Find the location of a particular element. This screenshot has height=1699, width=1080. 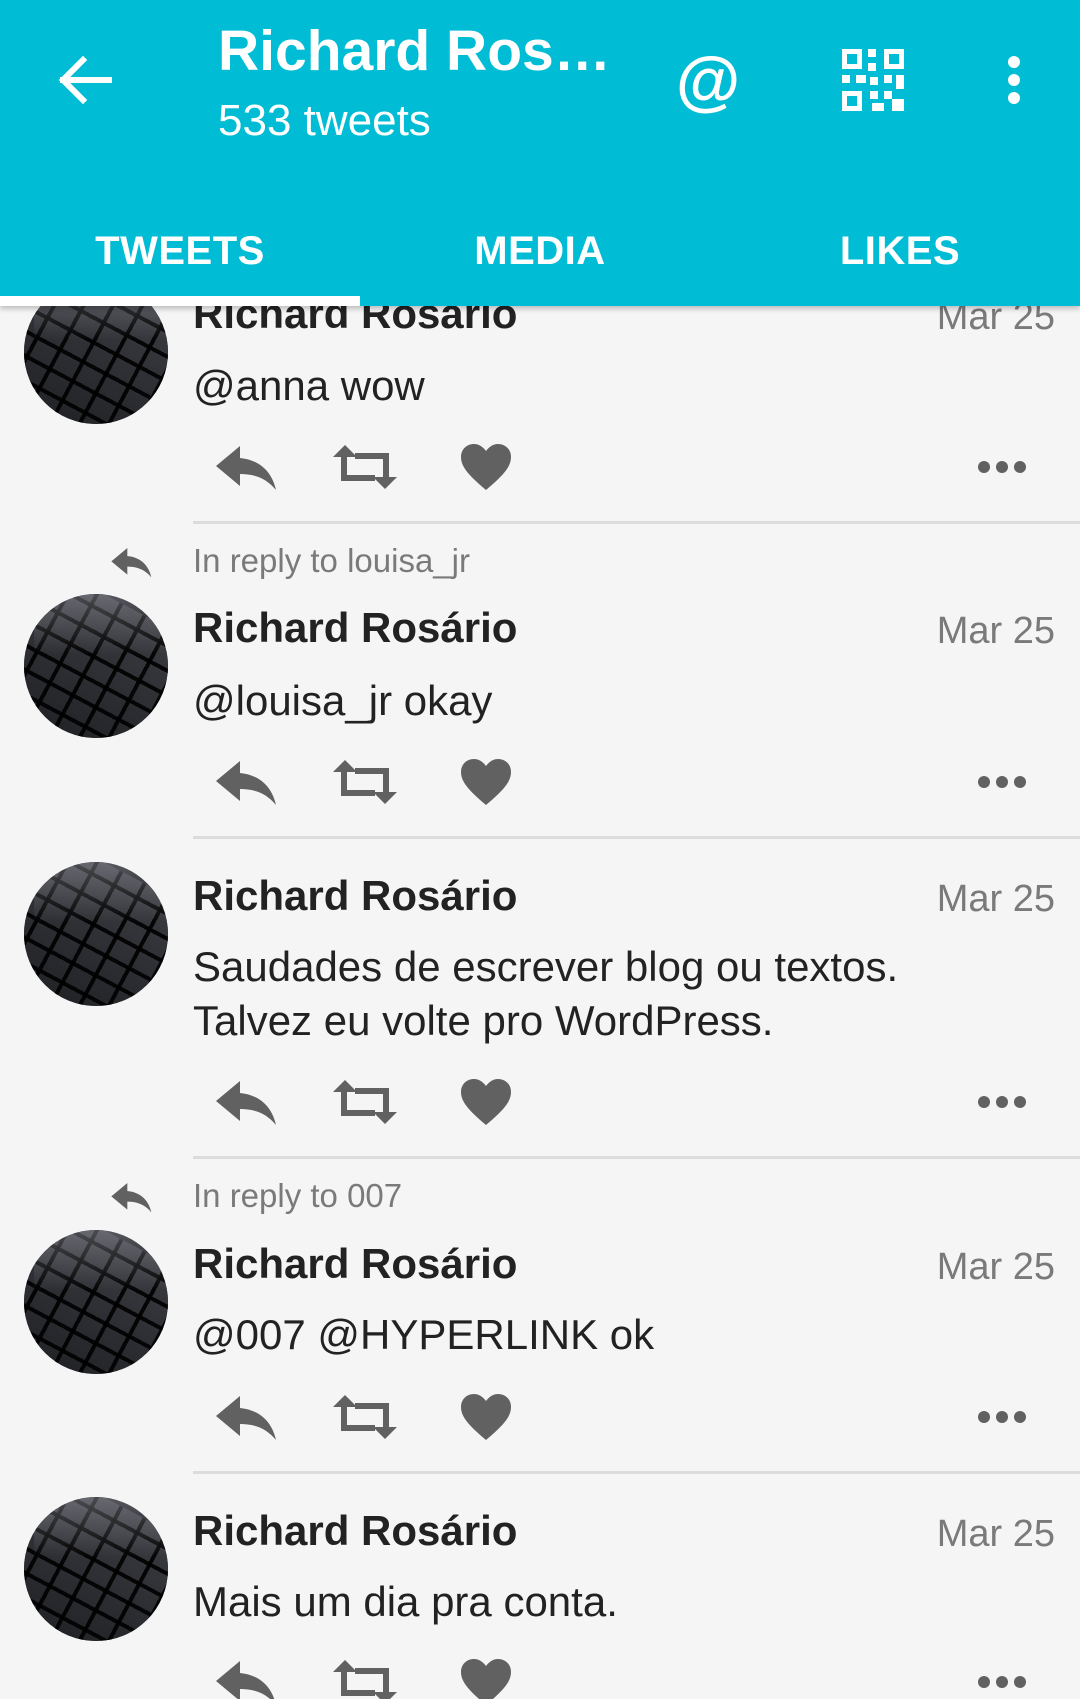

mention-button: @ is located at coordinates (708, 80).